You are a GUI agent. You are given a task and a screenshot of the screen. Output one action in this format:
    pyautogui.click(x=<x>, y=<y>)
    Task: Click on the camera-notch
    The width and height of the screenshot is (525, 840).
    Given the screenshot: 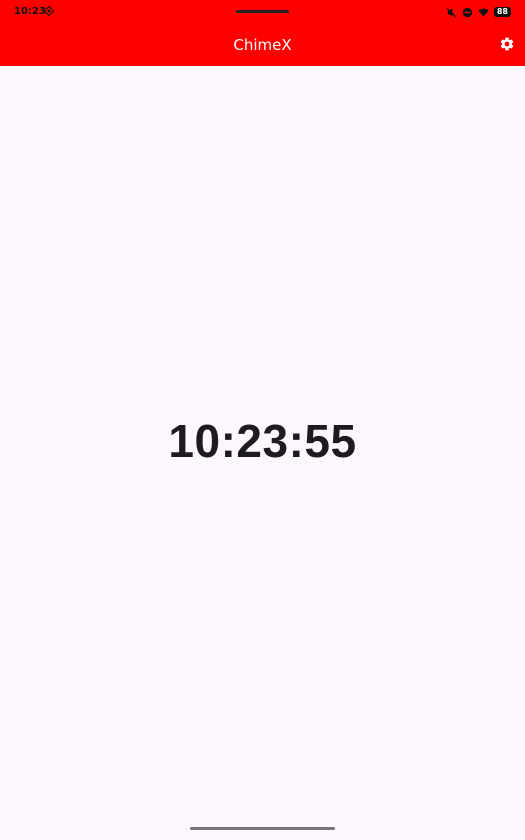 What is the action you would take?
    pyautogui.click(x=262, y=11)
    